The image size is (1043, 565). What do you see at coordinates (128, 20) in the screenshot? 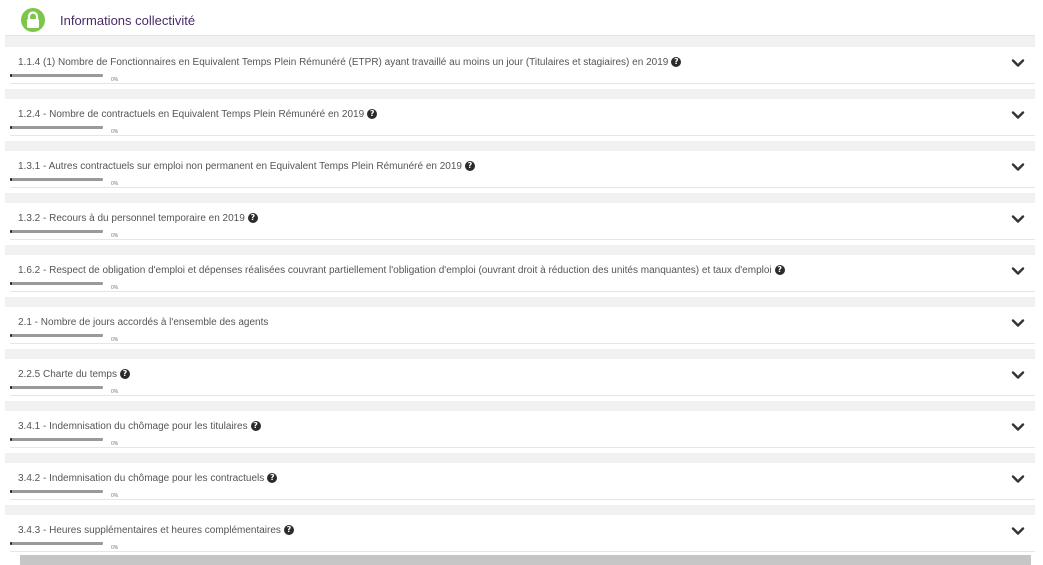
I see `page-title: Informations collectivité` at bounding box center [128, 20].